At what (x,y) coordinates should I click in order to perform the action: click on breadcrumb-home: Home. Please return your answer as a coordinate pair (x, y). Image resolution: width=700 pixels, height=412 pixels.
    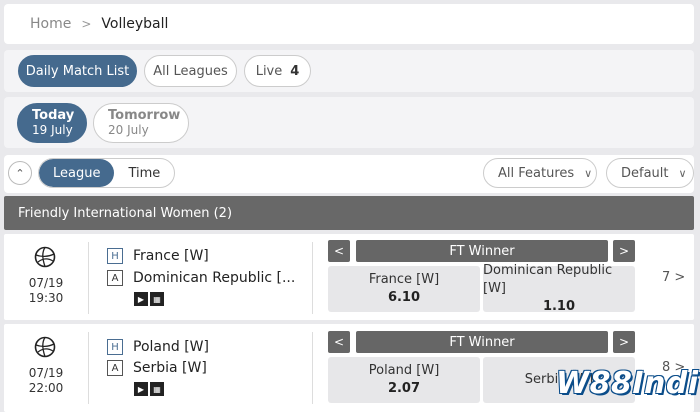
    Looking at the image, I should click on (50, 24).